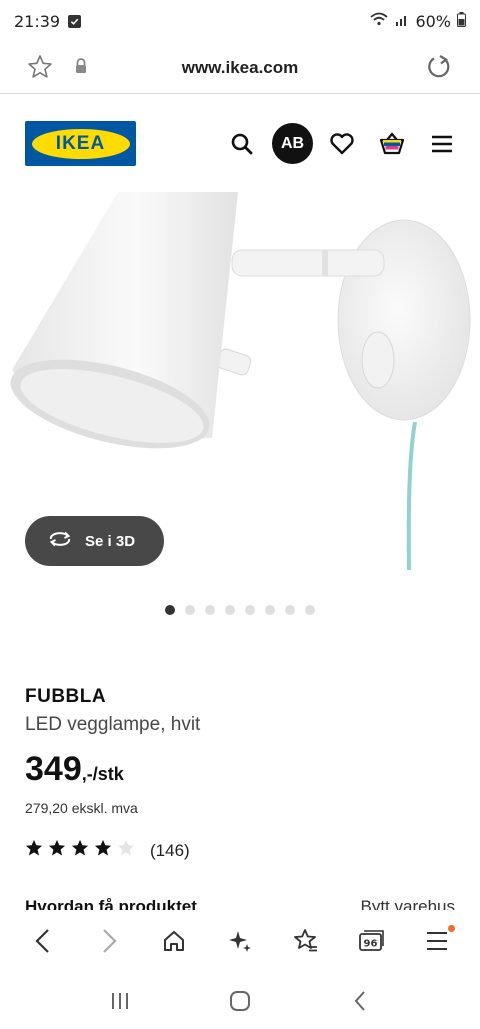 The height and width of the screenshot is (1029, 480). Describe the element at coordinates (66, 696) in the screenshot. I see `product-name: FUBBLA` at that location.